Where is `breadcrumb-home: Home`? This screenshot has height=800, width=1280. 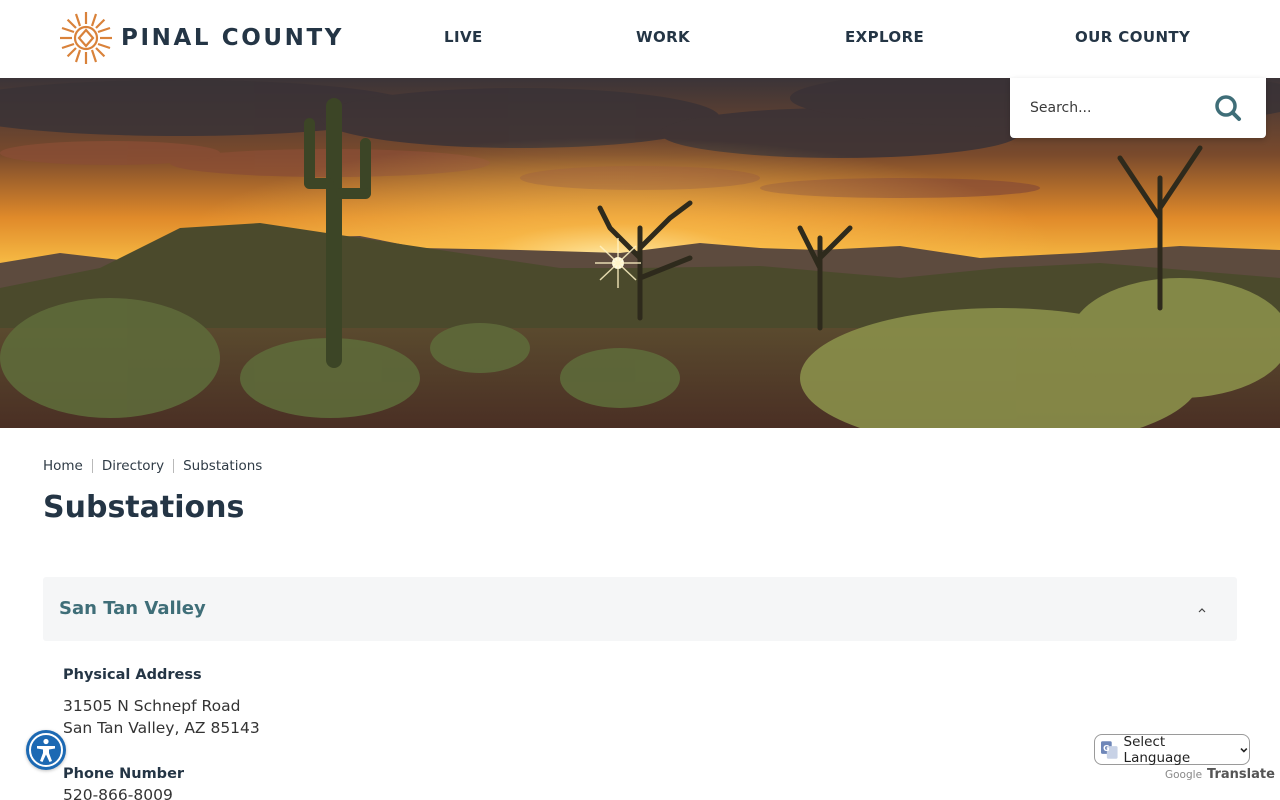
breadcrumb-home: Home is located at coordinates (63, 466).